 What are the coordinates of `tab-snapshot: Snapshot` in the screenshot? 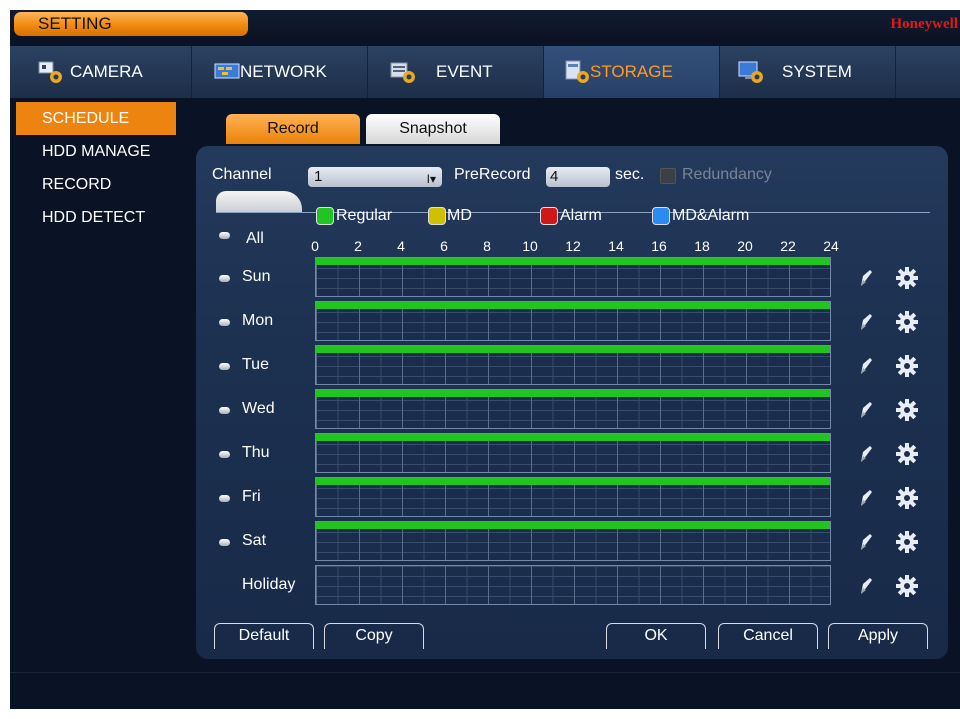 It's located at (433, 129).